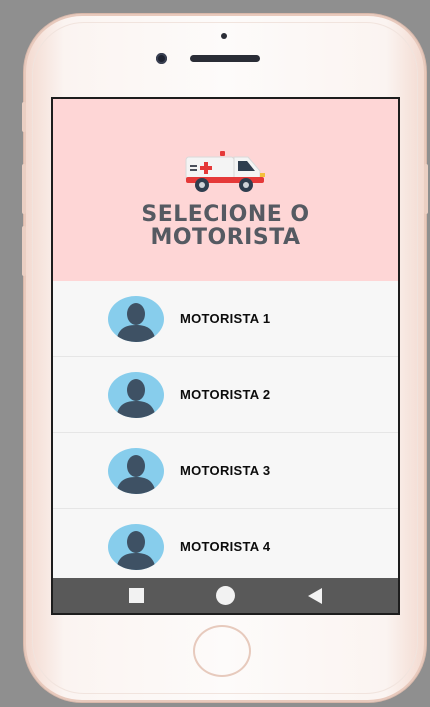  I want to click on list-item-driver-4: MOTORISTA 4, so click(225, 547).